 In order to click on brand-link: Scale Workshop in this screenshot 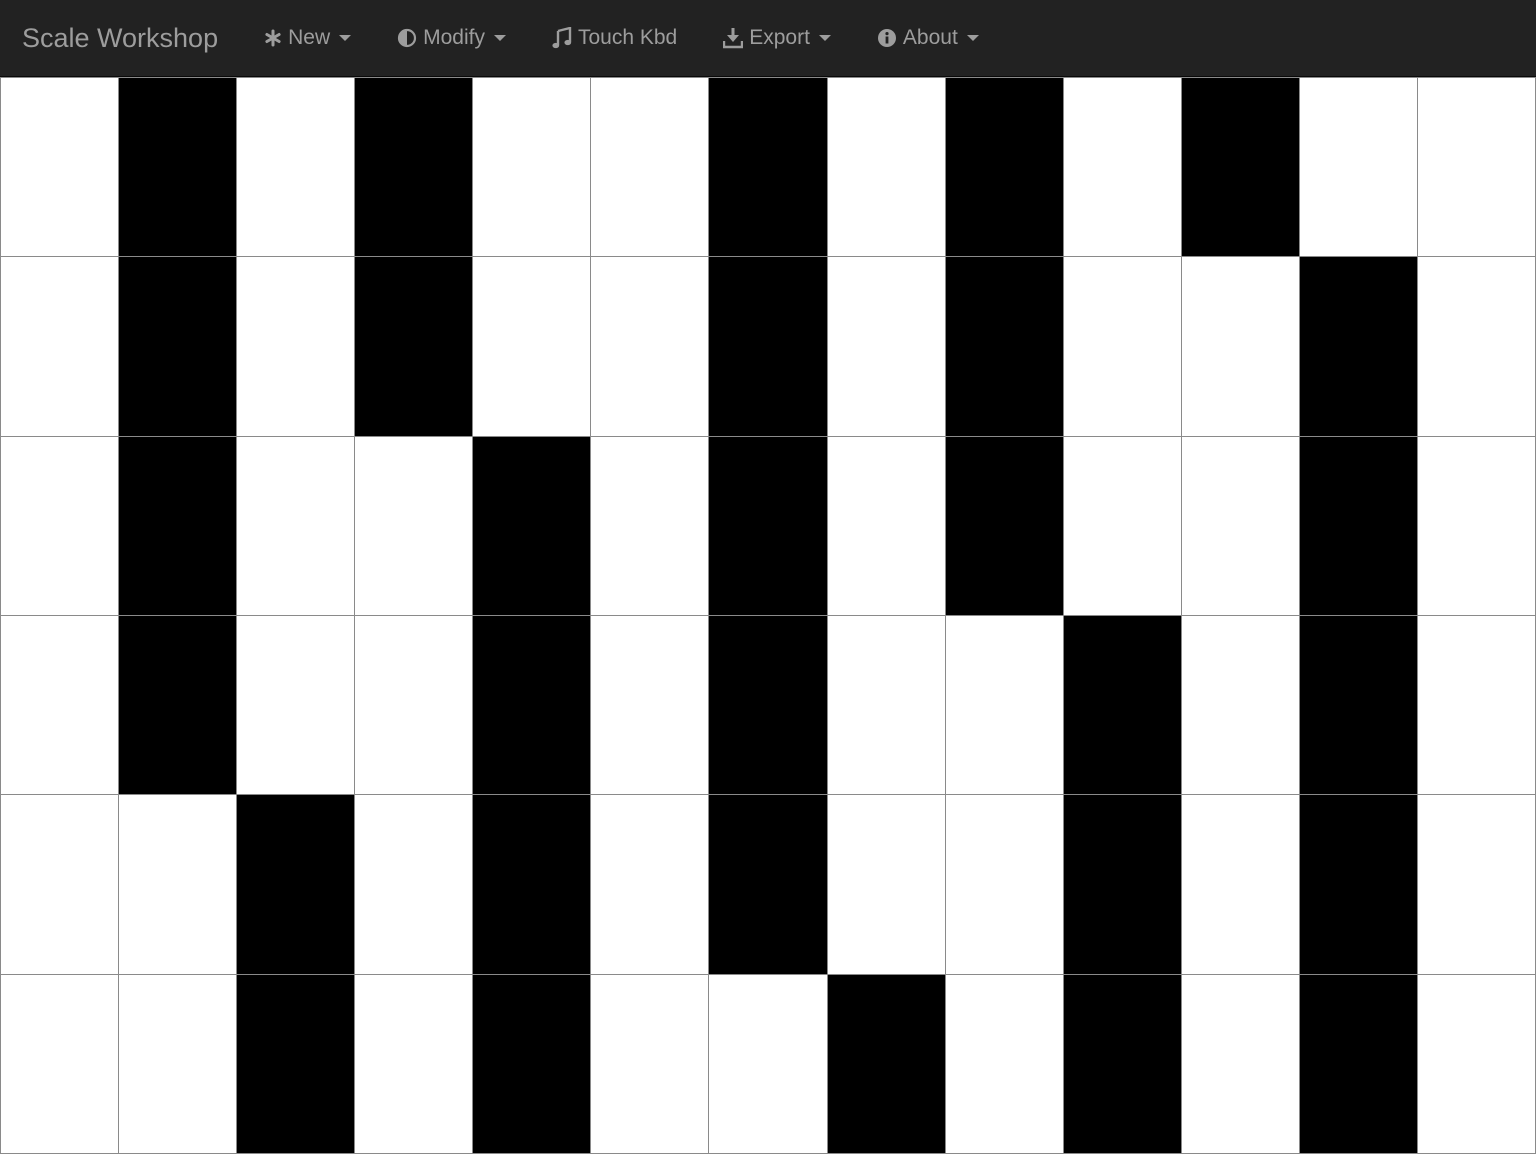, I will do `click(120, 38)`.